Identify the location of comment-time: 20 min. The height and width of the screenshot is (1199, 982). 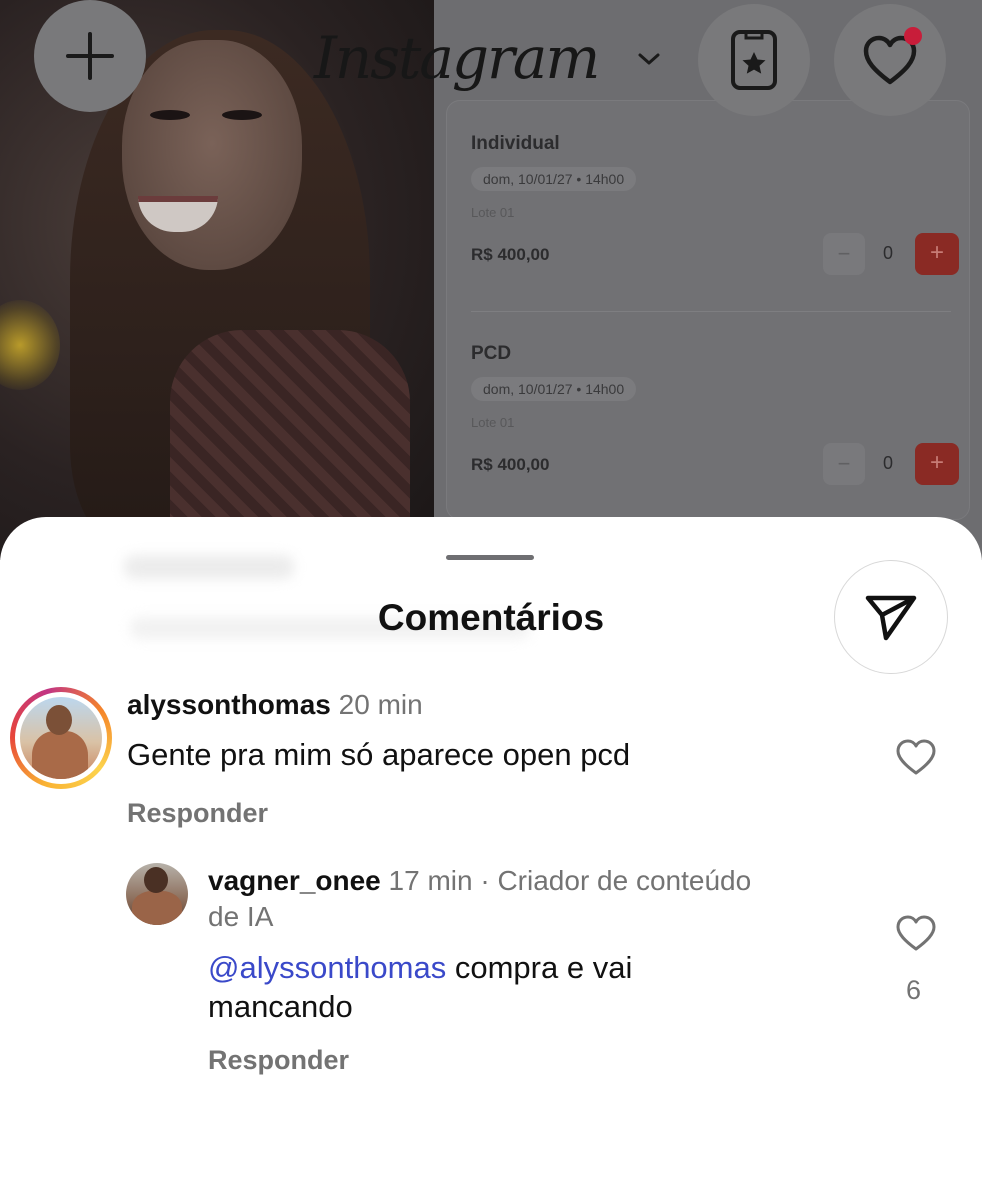
(380, 704).